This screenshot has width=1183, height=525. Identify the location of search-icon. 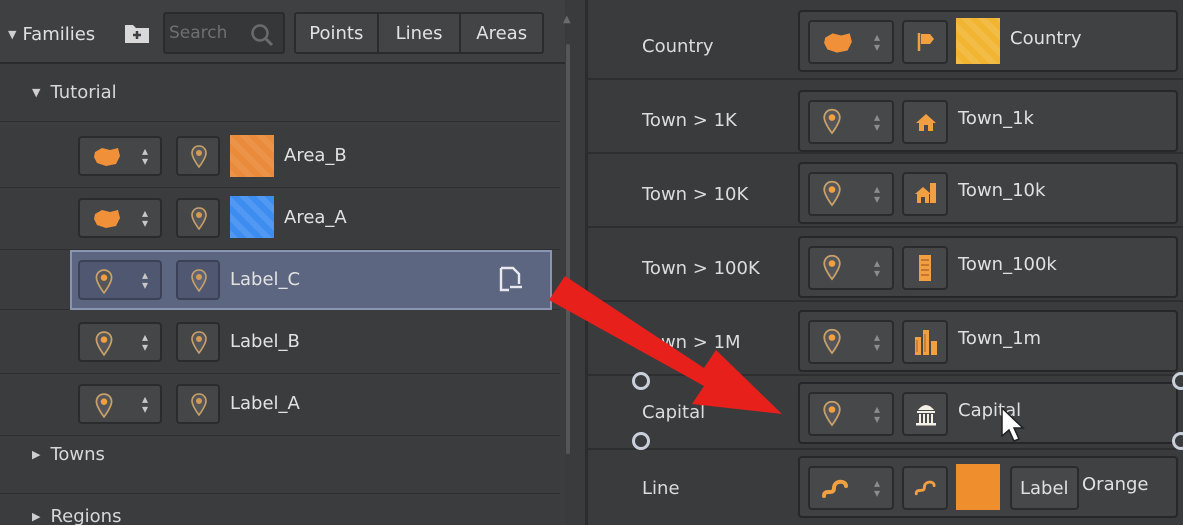
(262, 35).